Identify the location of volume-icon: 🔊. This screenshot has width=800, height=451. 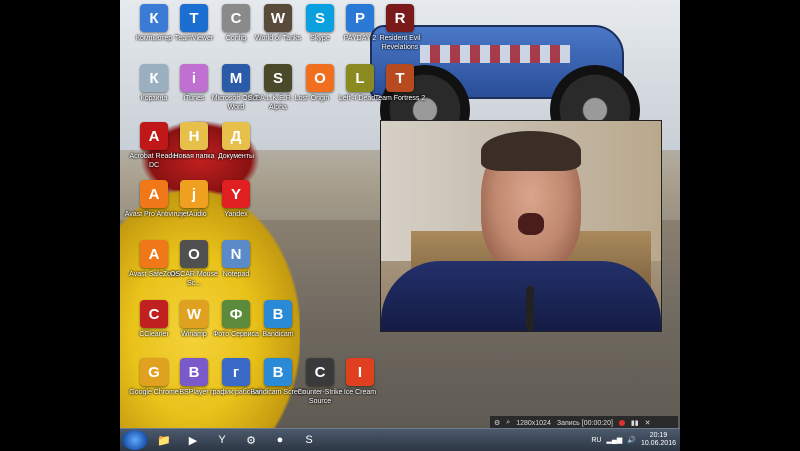
(631, 440).